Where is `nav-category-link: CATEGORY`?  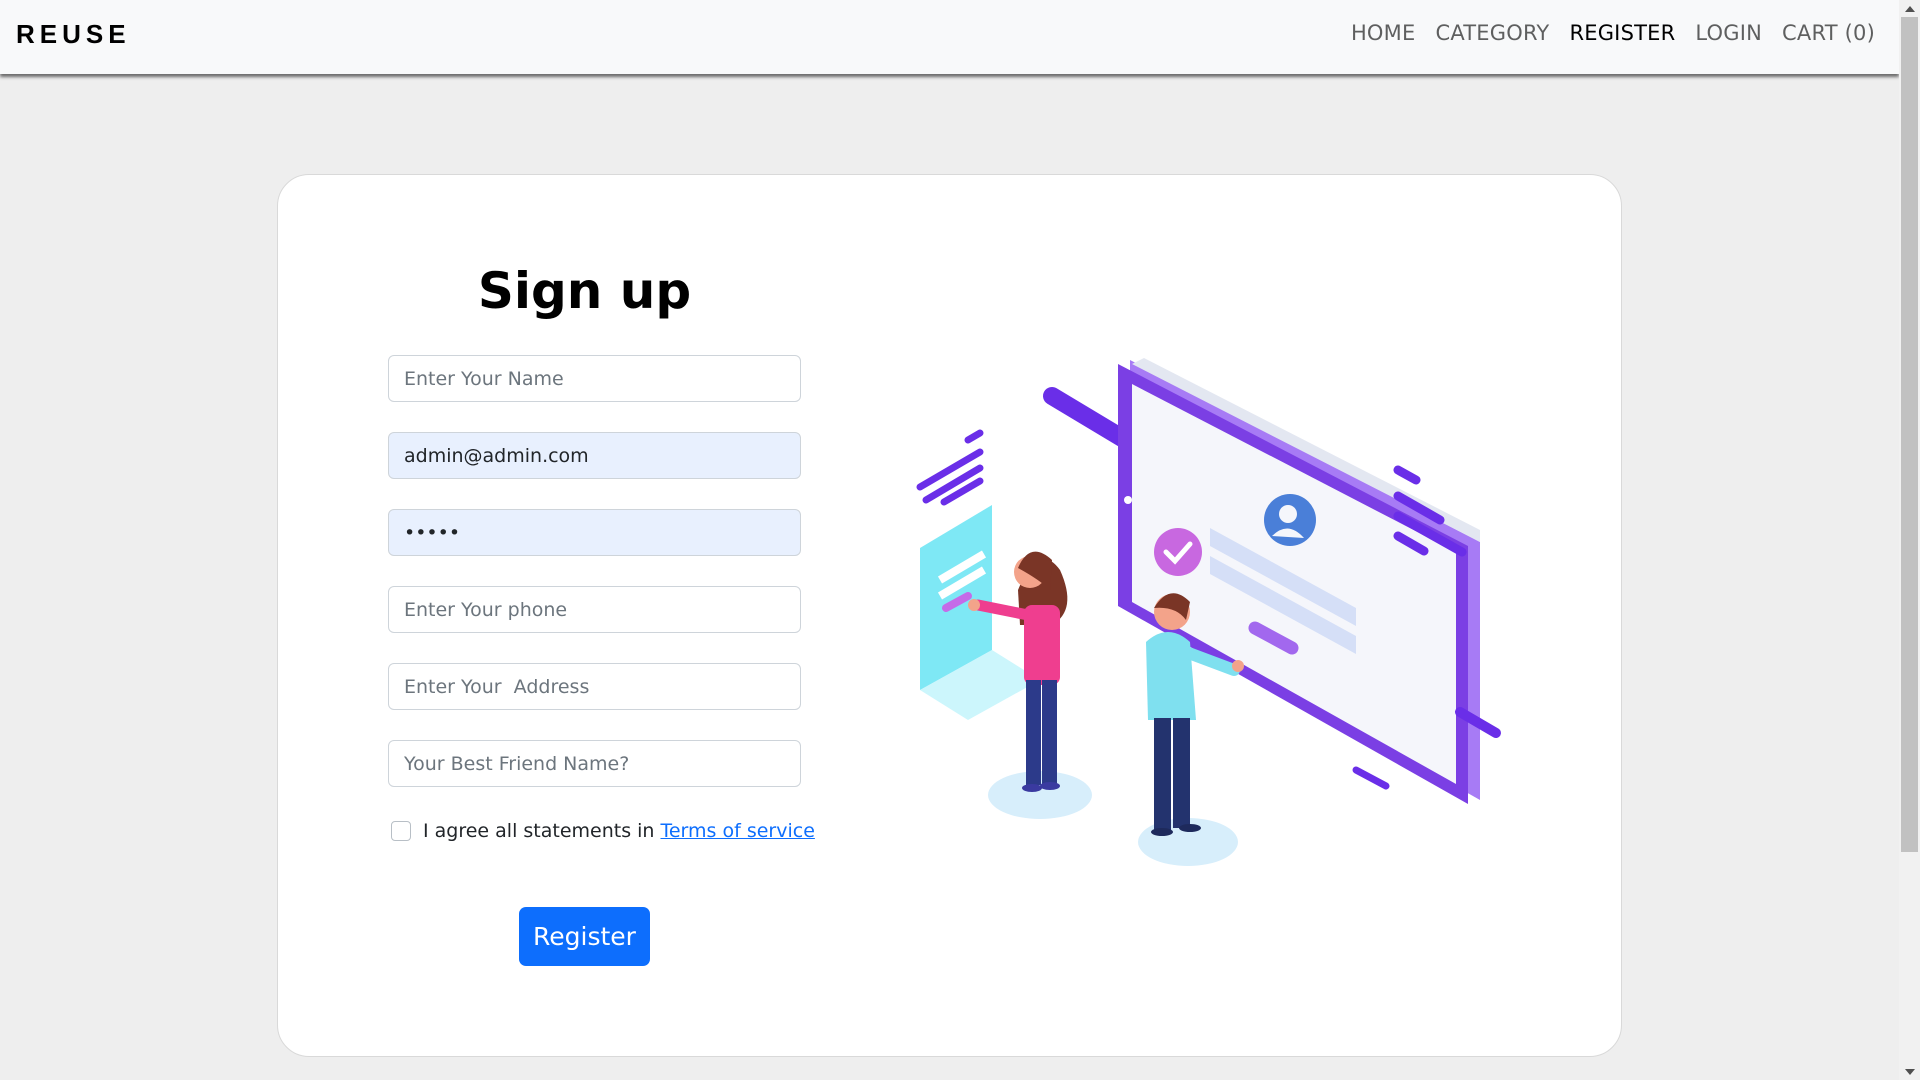
nav-category-link: CATEGORY is located at coordinates (1492, 33).